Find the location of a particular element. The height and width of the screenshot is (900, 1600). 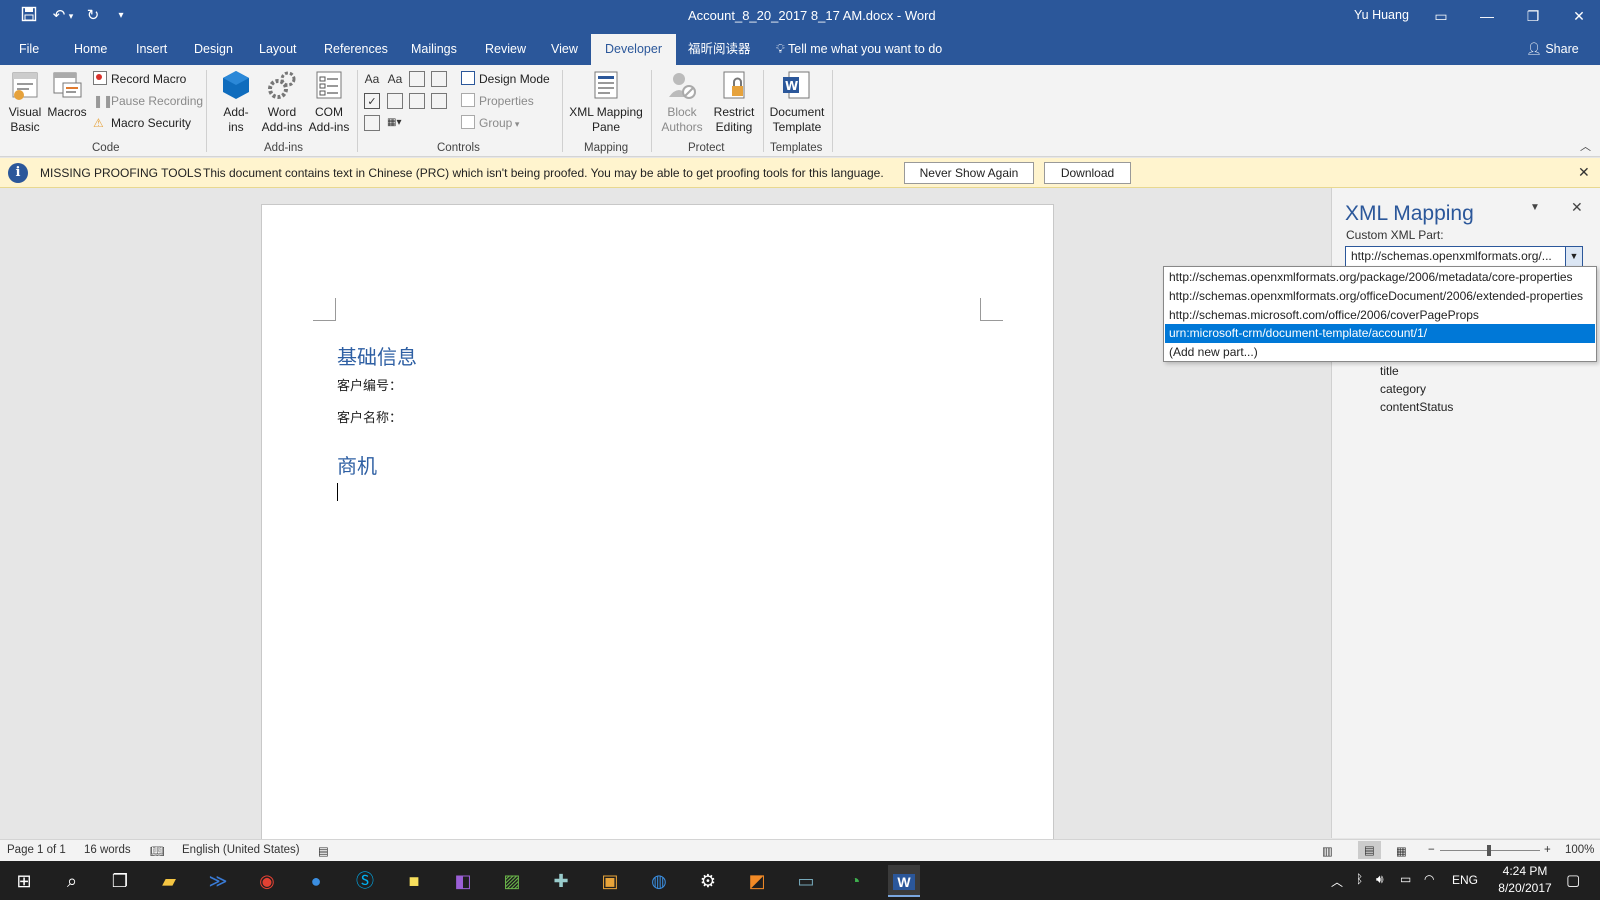

collapse-ribbon-icon: ︿ is located at coordinates (1585, 146).